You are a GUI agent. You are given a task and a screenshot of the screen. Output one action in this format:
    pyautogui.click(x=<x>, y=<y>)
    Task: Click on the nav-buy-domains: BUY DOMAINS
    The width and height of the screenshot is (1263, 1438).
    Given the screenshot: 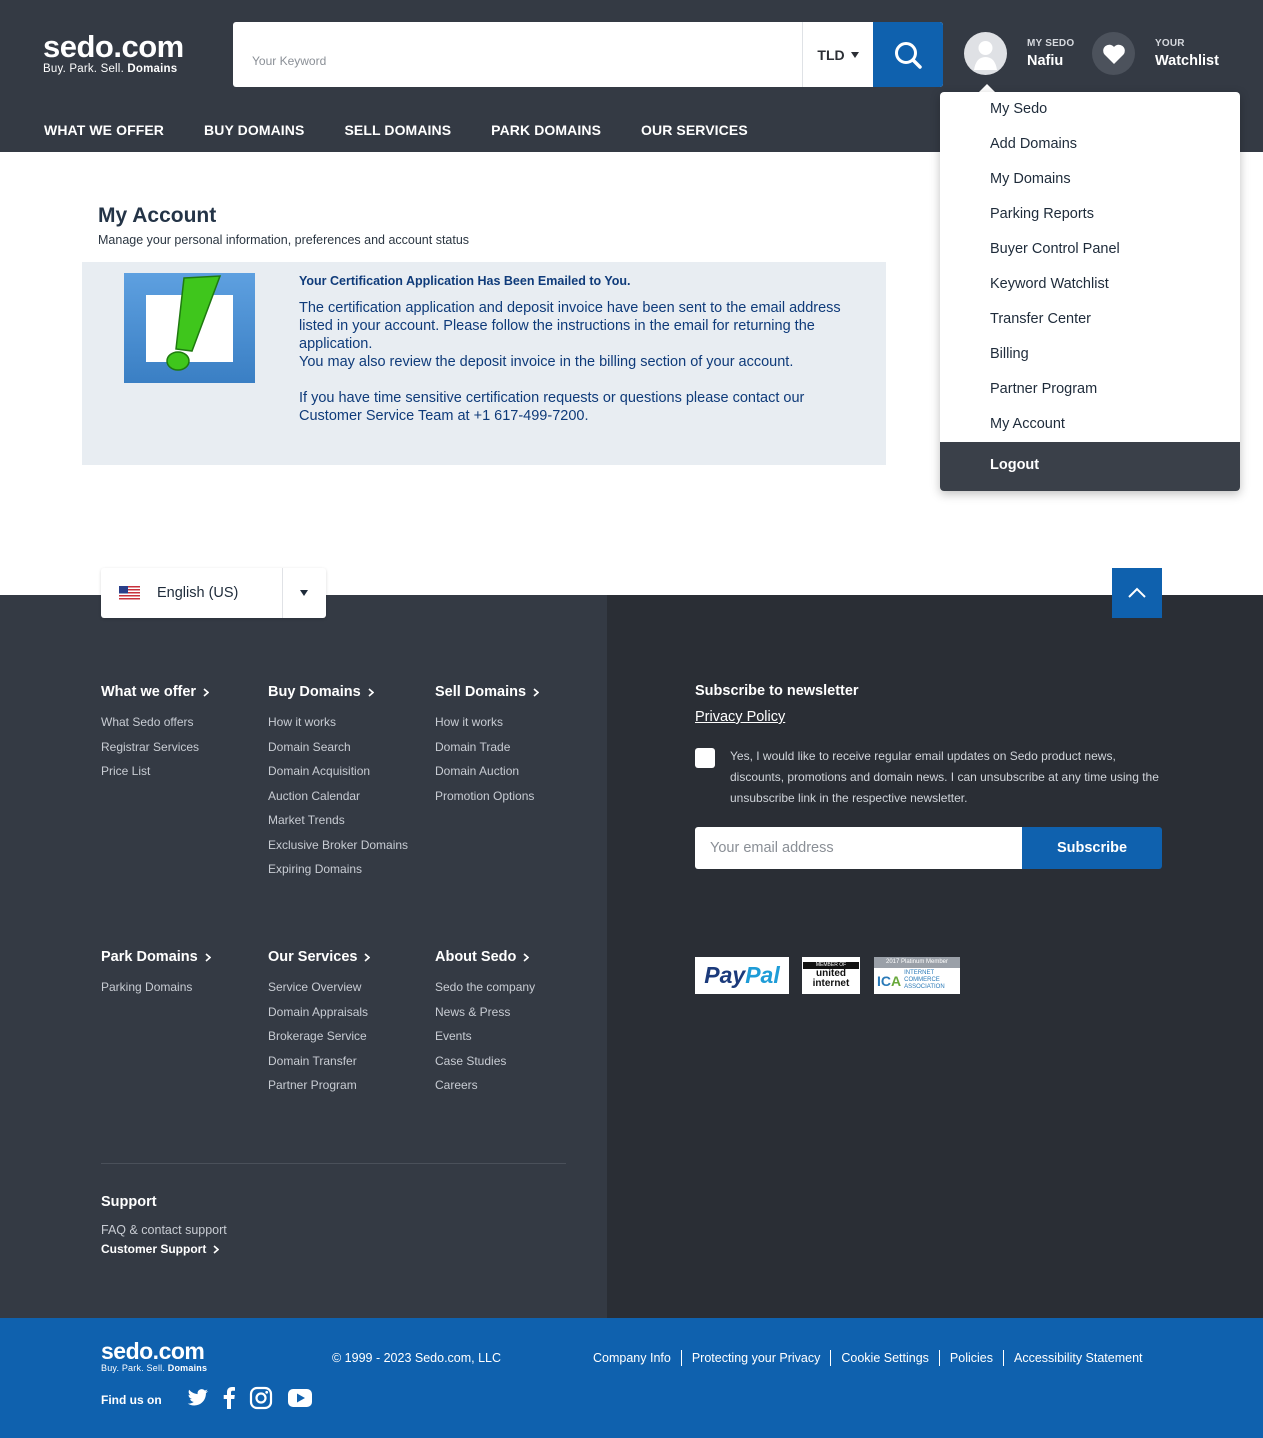 What is the action you would take?
    pyautogui.click(x=254, y=130)
    